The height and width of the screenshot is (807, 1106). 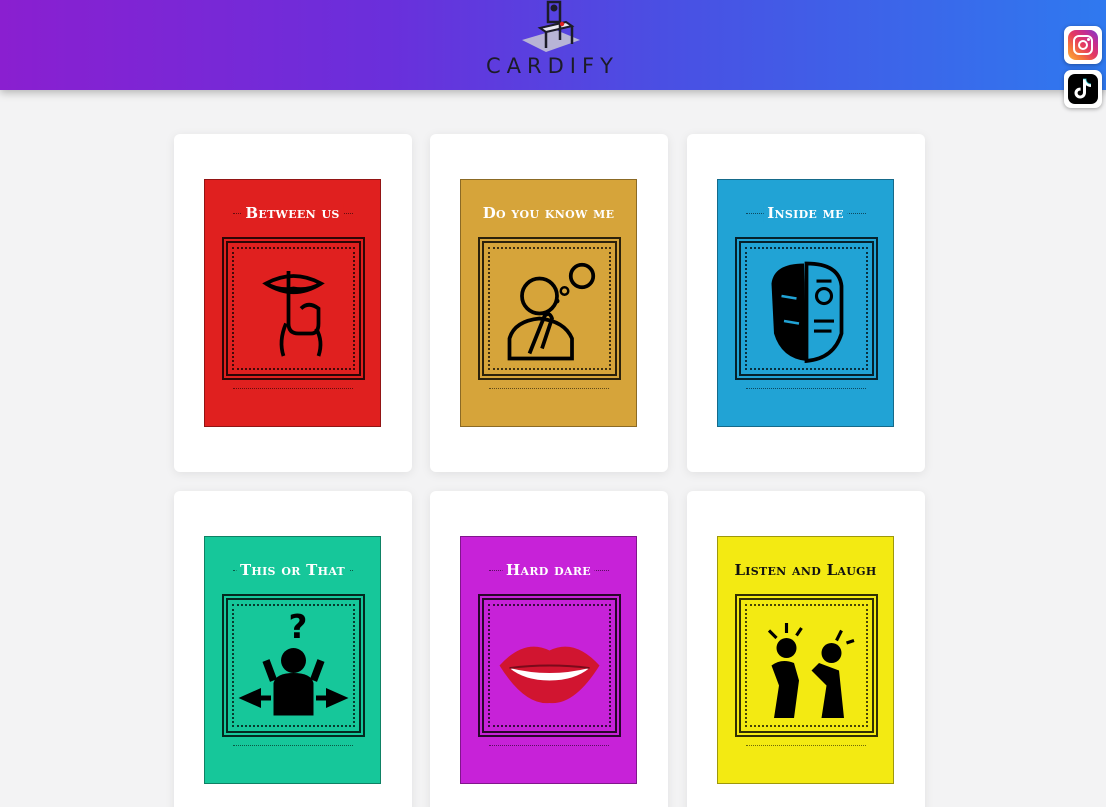 I want to click on card-title: This or That, so click(x=292, y=570).